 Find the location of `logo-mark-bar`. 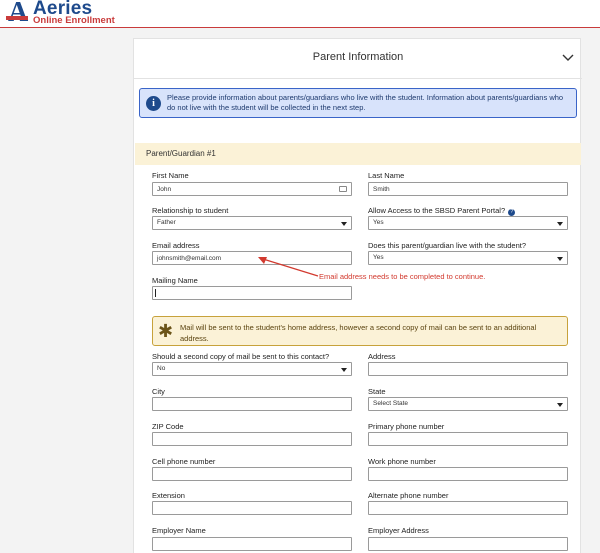

logo-mark-bar is located at coordinates (17, 18).